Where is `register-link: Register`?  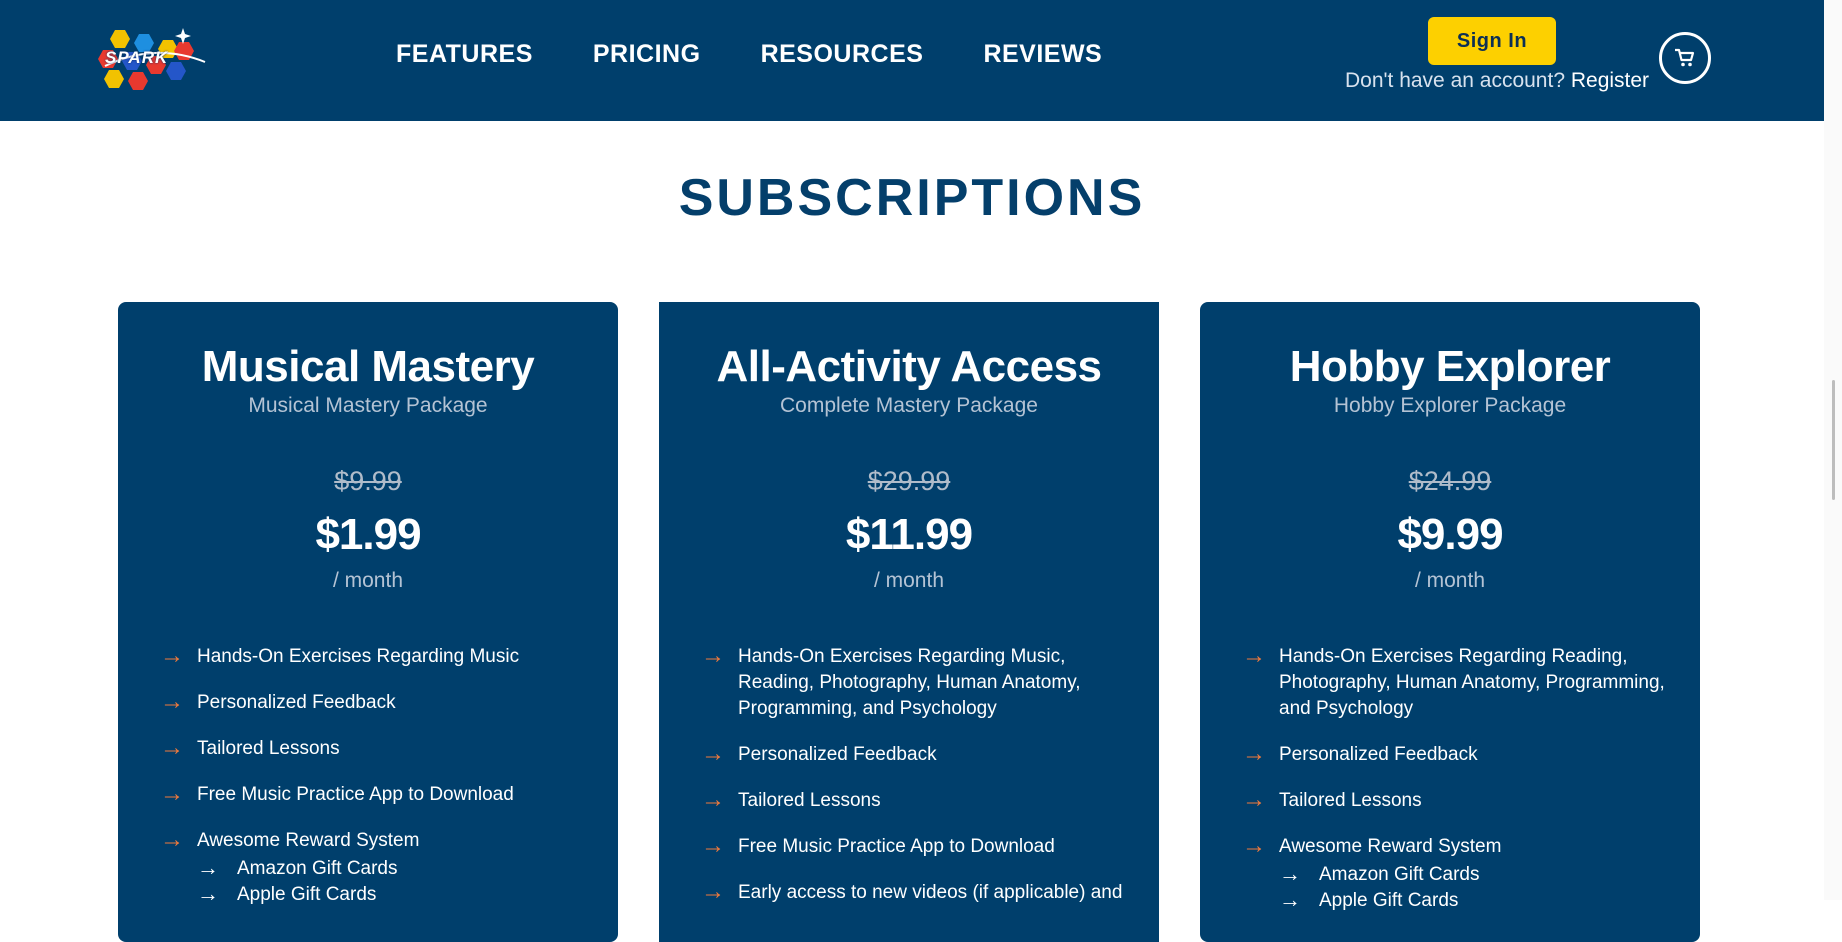 register-link: Register is located at coordinates (1610, 80).